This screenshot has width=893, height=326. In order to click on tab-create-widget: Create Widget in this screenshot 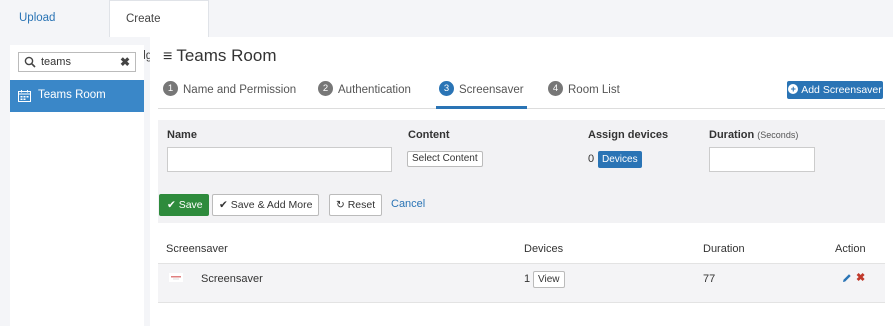, I will do `click(159, 31)`.